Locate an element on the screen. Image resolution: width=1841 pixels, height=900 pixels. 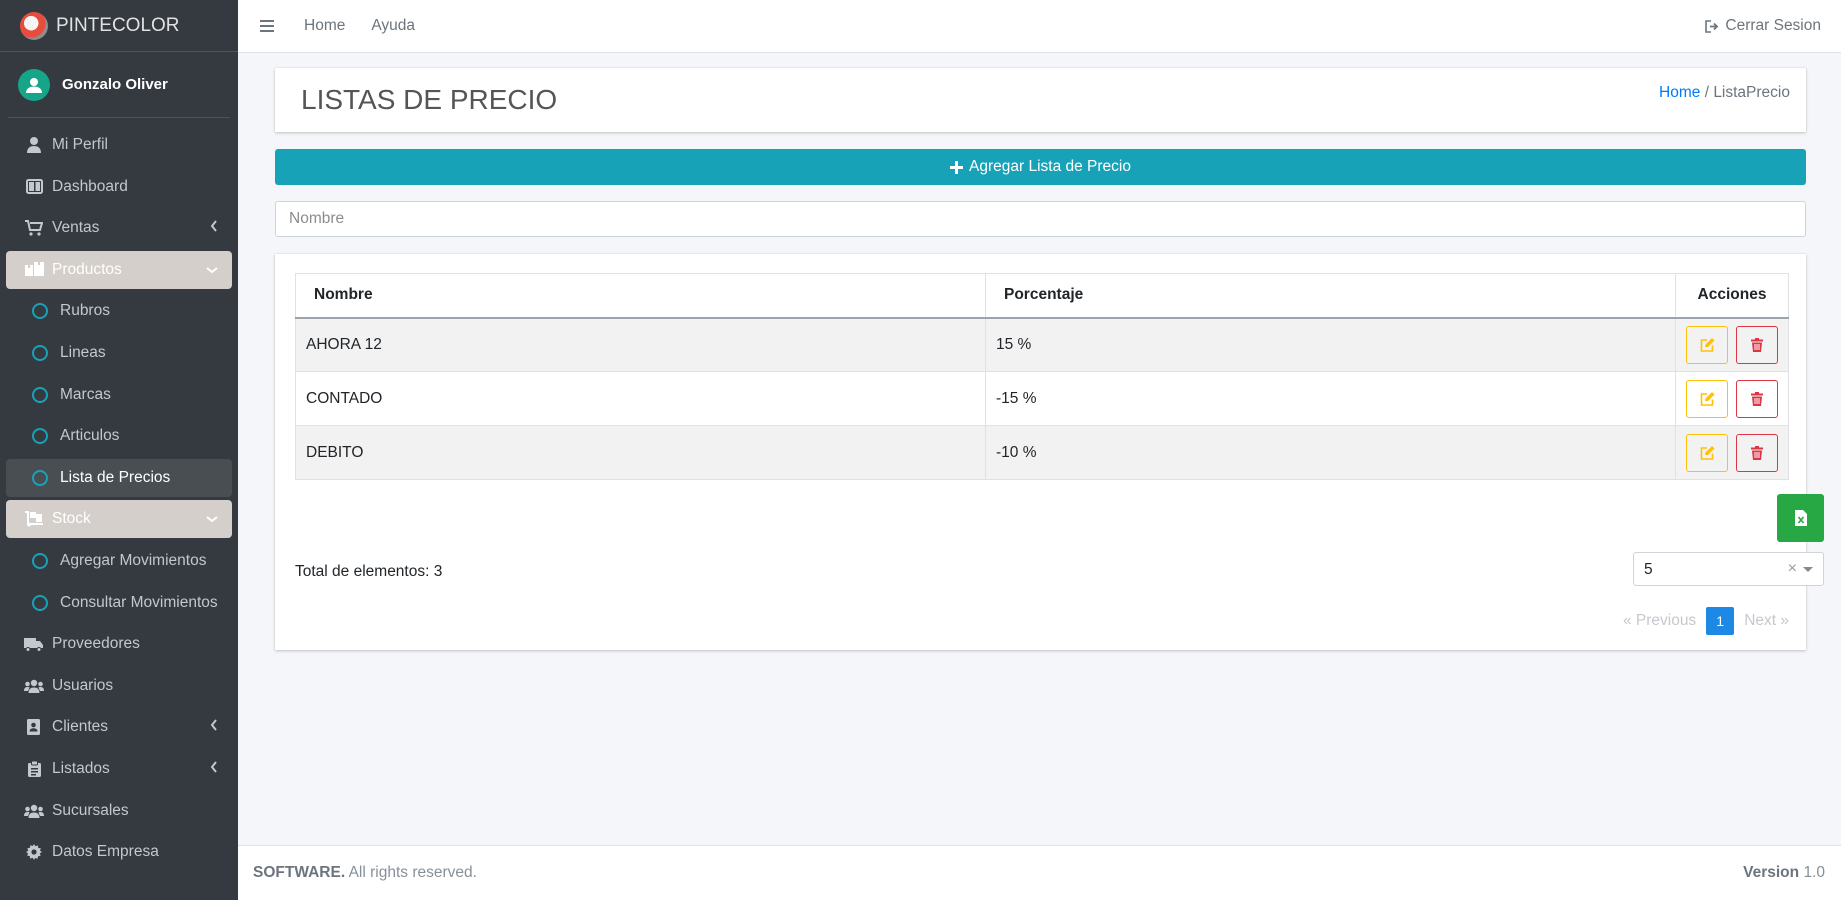
pagination-previous: « Previous is located at coordinates (1659, 621).